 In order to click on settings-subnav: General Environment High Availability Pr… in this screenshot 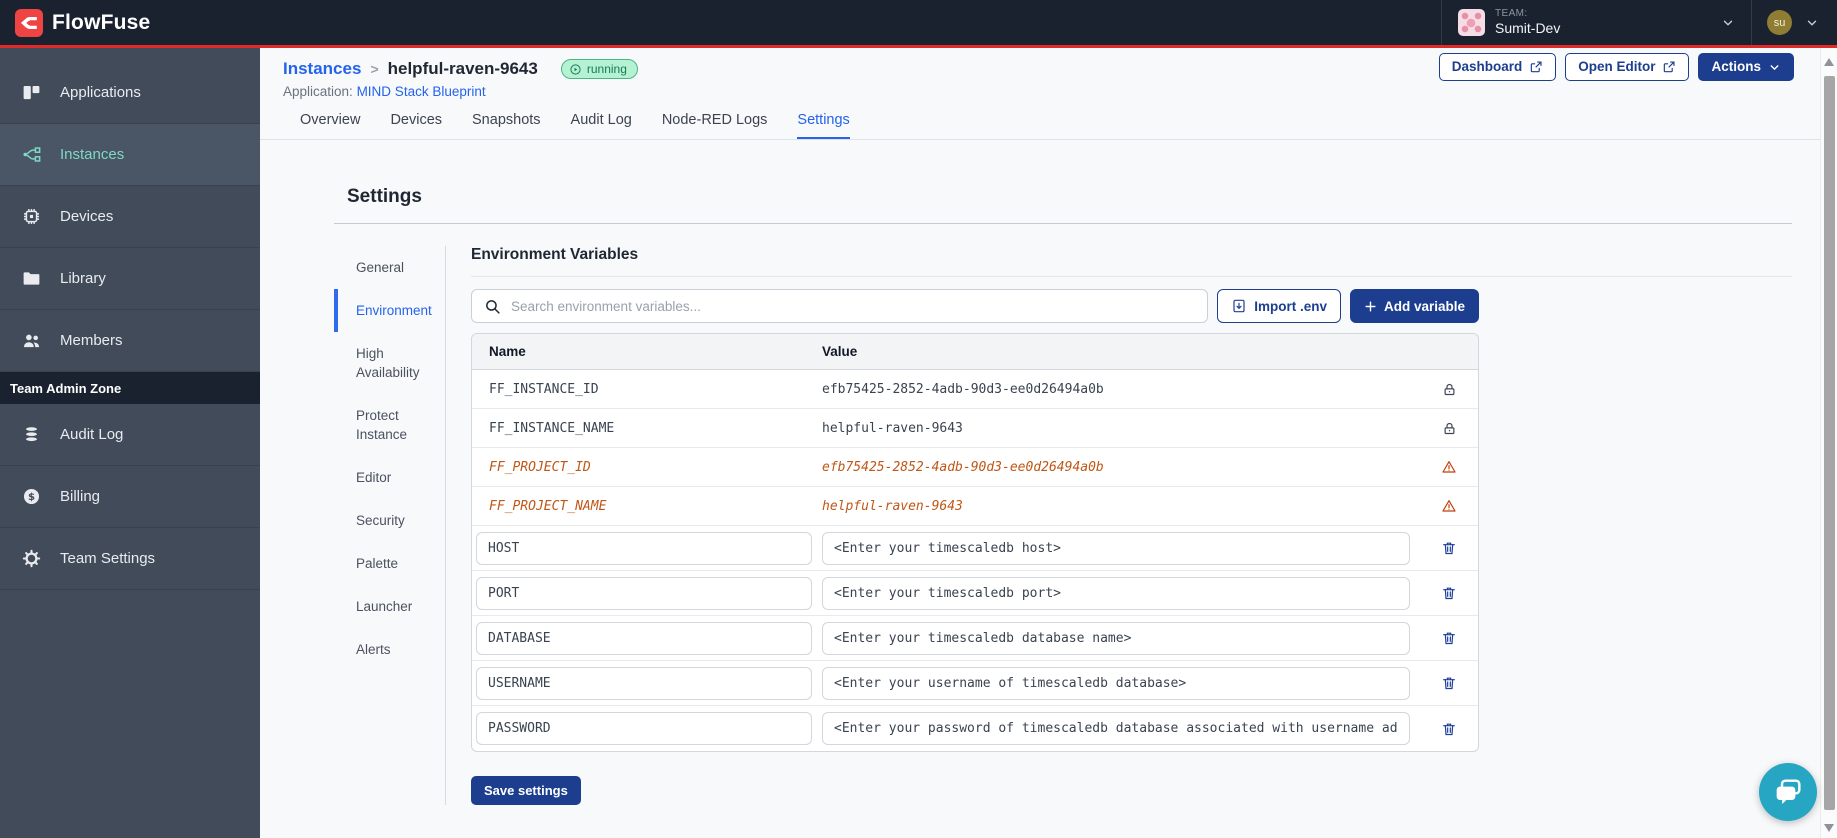, I will do `click(390, 525)`.